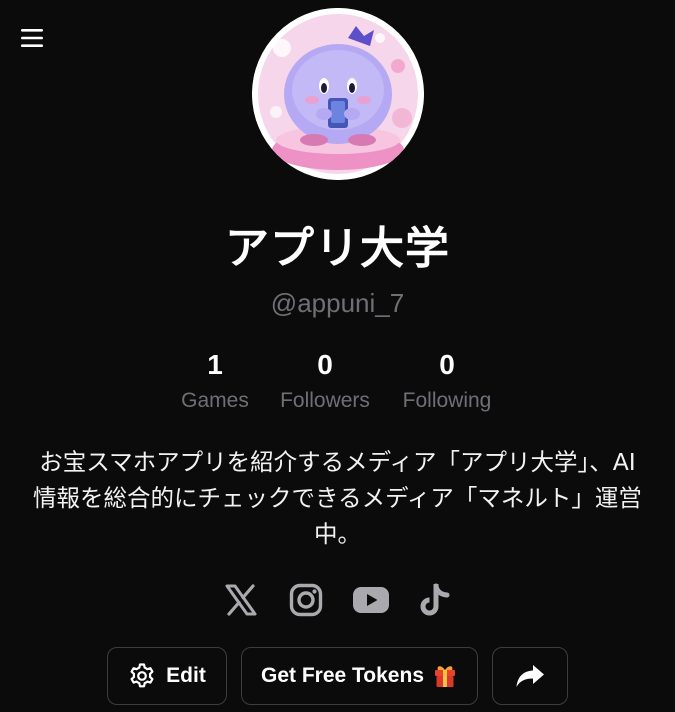 The image size is (675, 712). I want to click on kirby-mascot-avatar, so click(338, 94).